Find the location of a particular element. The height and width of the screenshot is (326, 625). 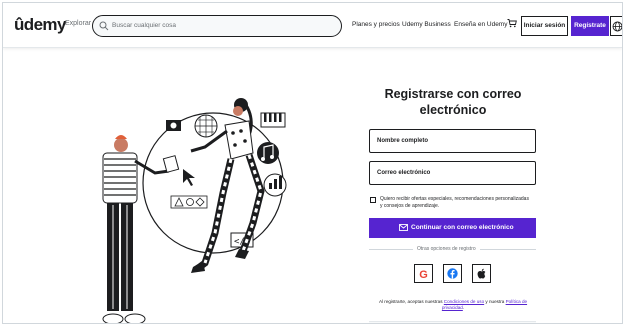

continue-email-label: Continuar con correo electrónico is located at coordinates (462, 227).